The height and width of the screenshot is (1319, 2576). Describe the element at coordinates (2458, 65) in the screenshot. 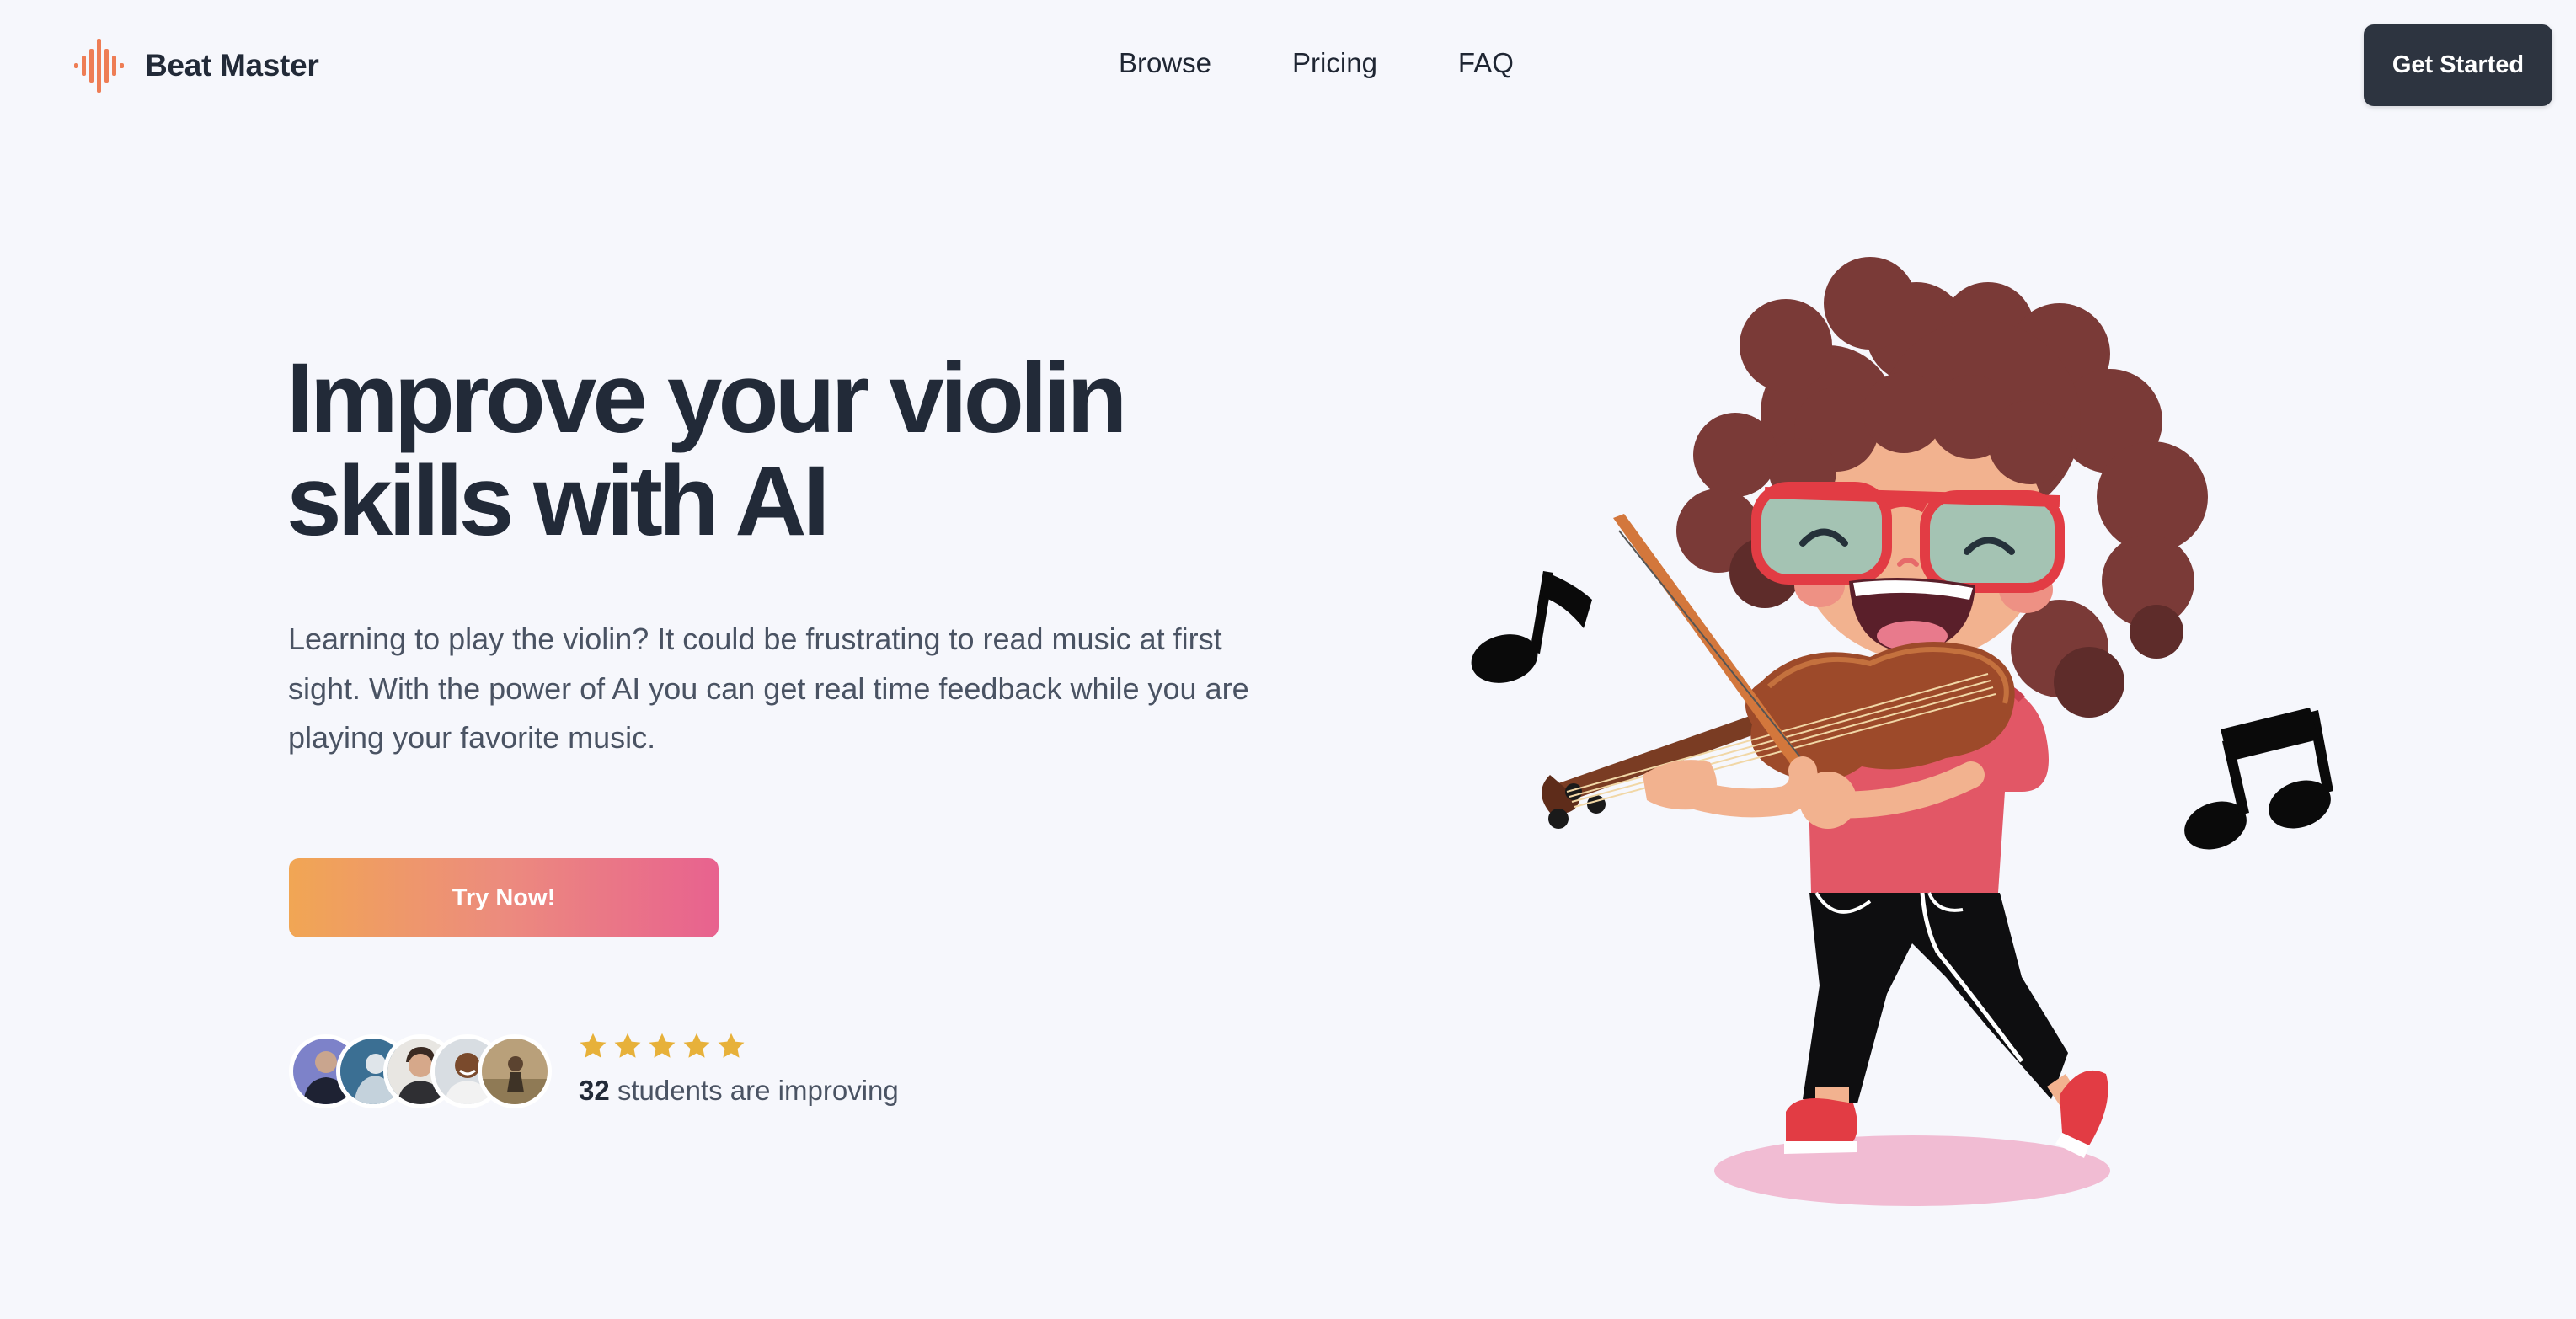

I see `get-started-button: Get Started` at that location.